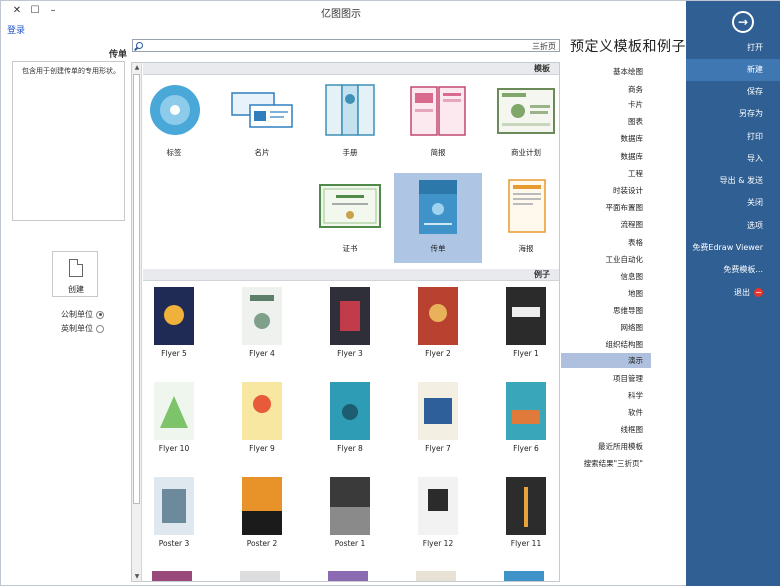 Image resolution: width=780 pixels, height=586 pixels. What do you see at coordinates (606, 173) in the screenshot?
I see `category-item: 工程` at bounding box center [606, 173].